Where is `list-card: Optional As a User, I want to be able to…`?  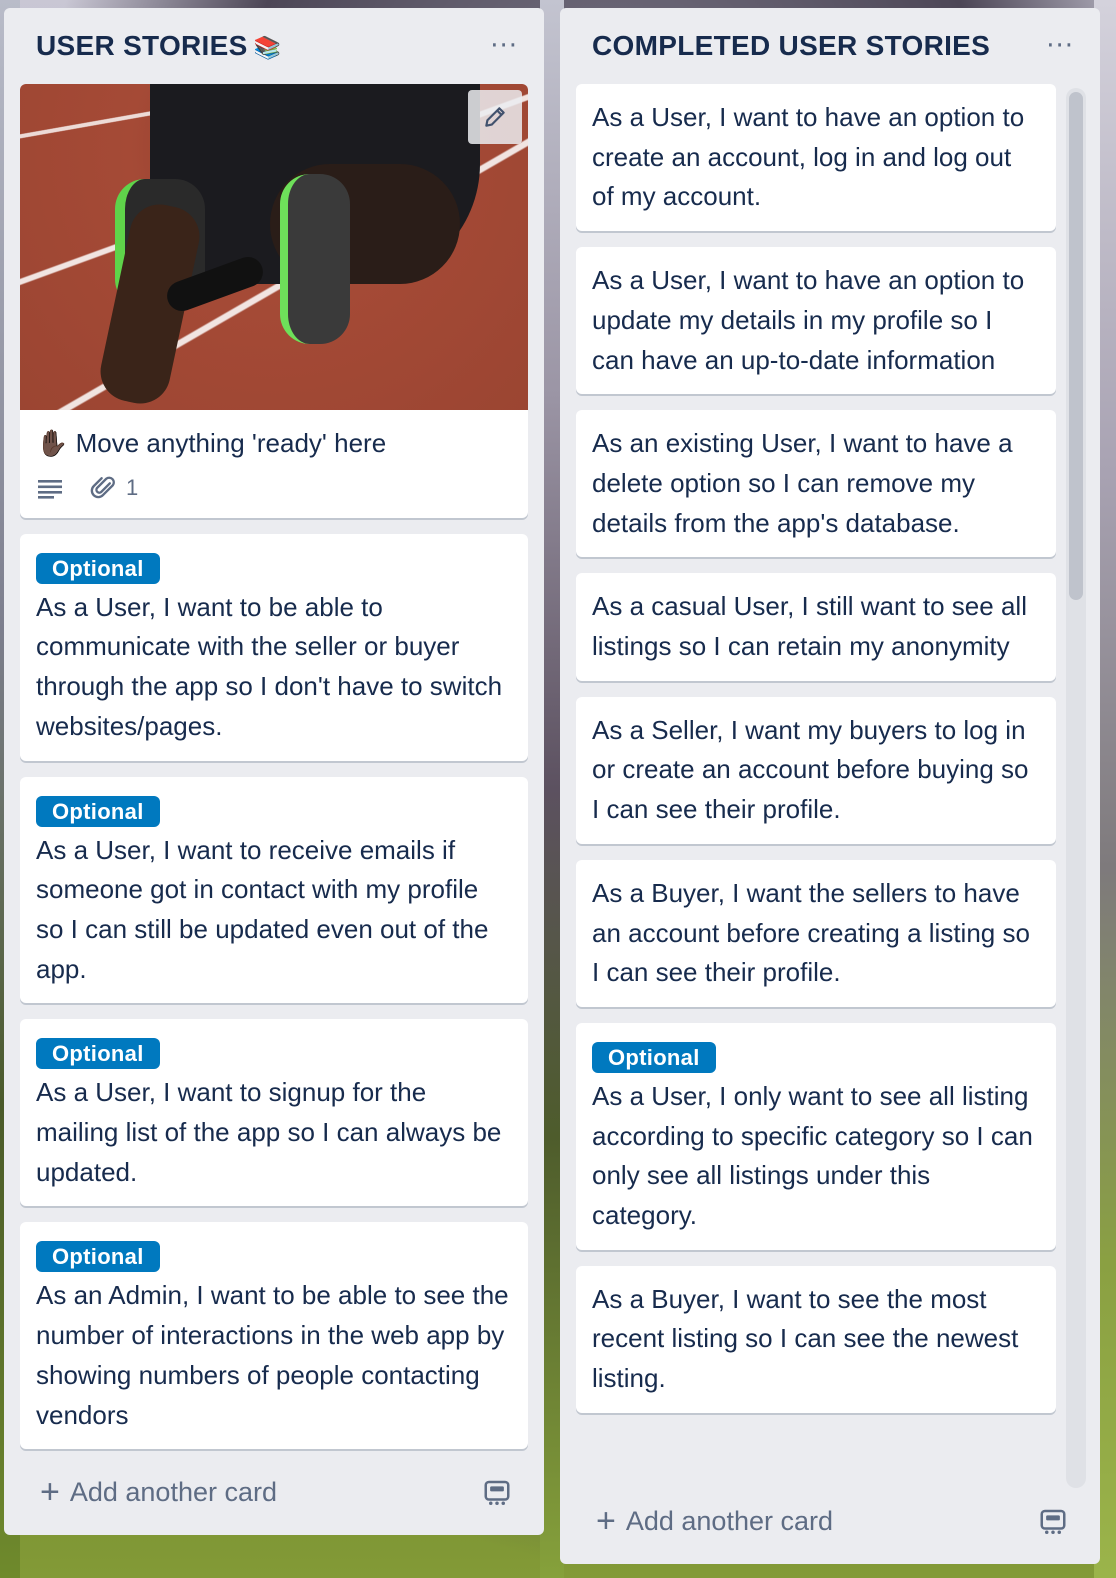 list-card: Optional As a User, I want to be able to… is located at coordinates (274, 647).